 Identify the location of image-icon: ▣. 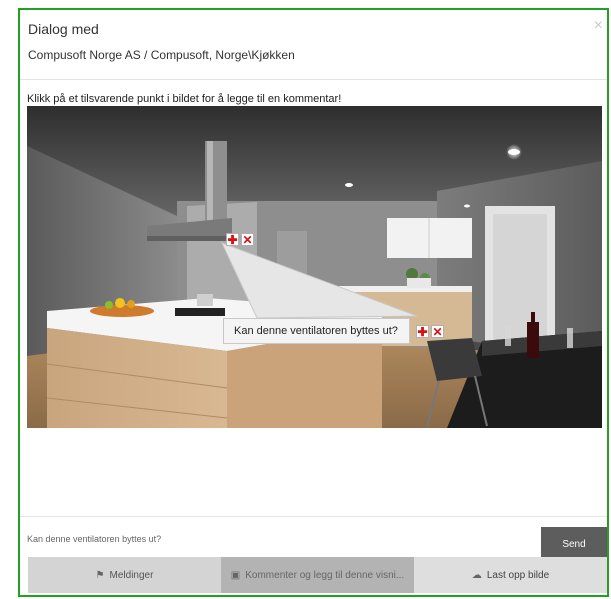
(235, 575).